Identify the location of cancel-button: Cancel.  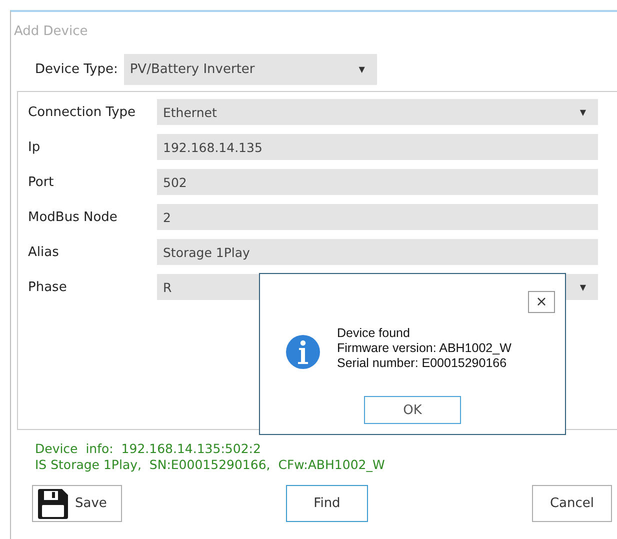
(572, 503).